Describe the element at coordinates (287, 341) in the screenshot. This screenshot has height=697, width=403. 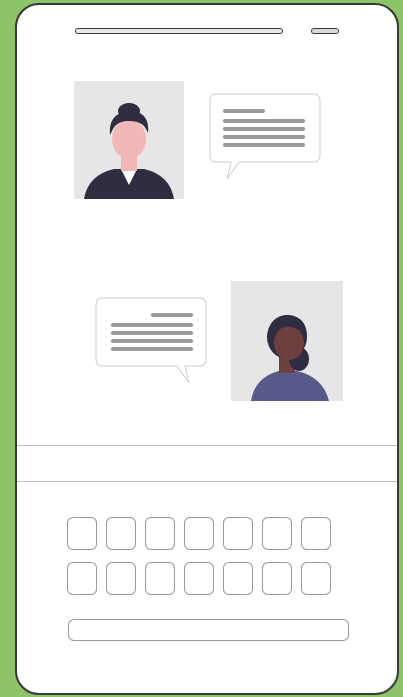
I see `avatar-woman` at that location.